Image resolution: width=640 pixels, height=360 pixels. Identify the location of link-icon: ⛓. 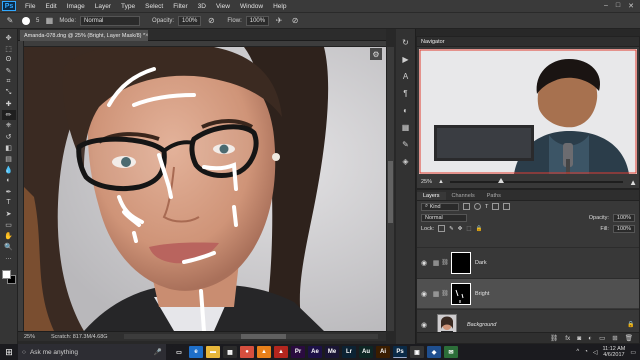
(554, 338).